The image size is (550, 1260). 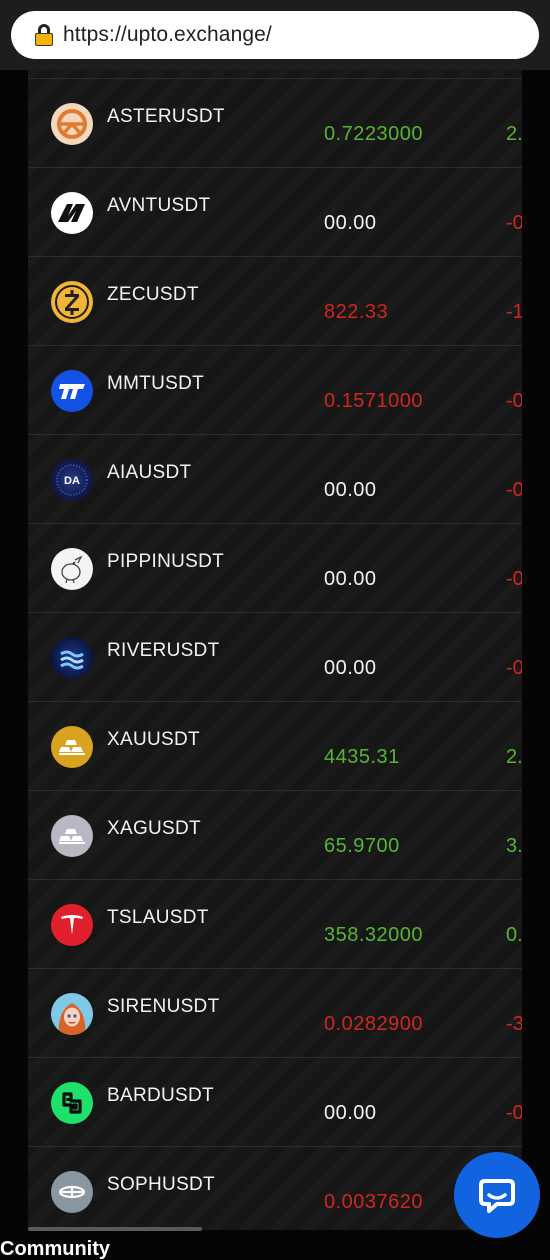 What do you see at coordinates (153, 294) in the screenshot?
I see `symbol-label: ZECUSDT` at bounding box center [153, 294].